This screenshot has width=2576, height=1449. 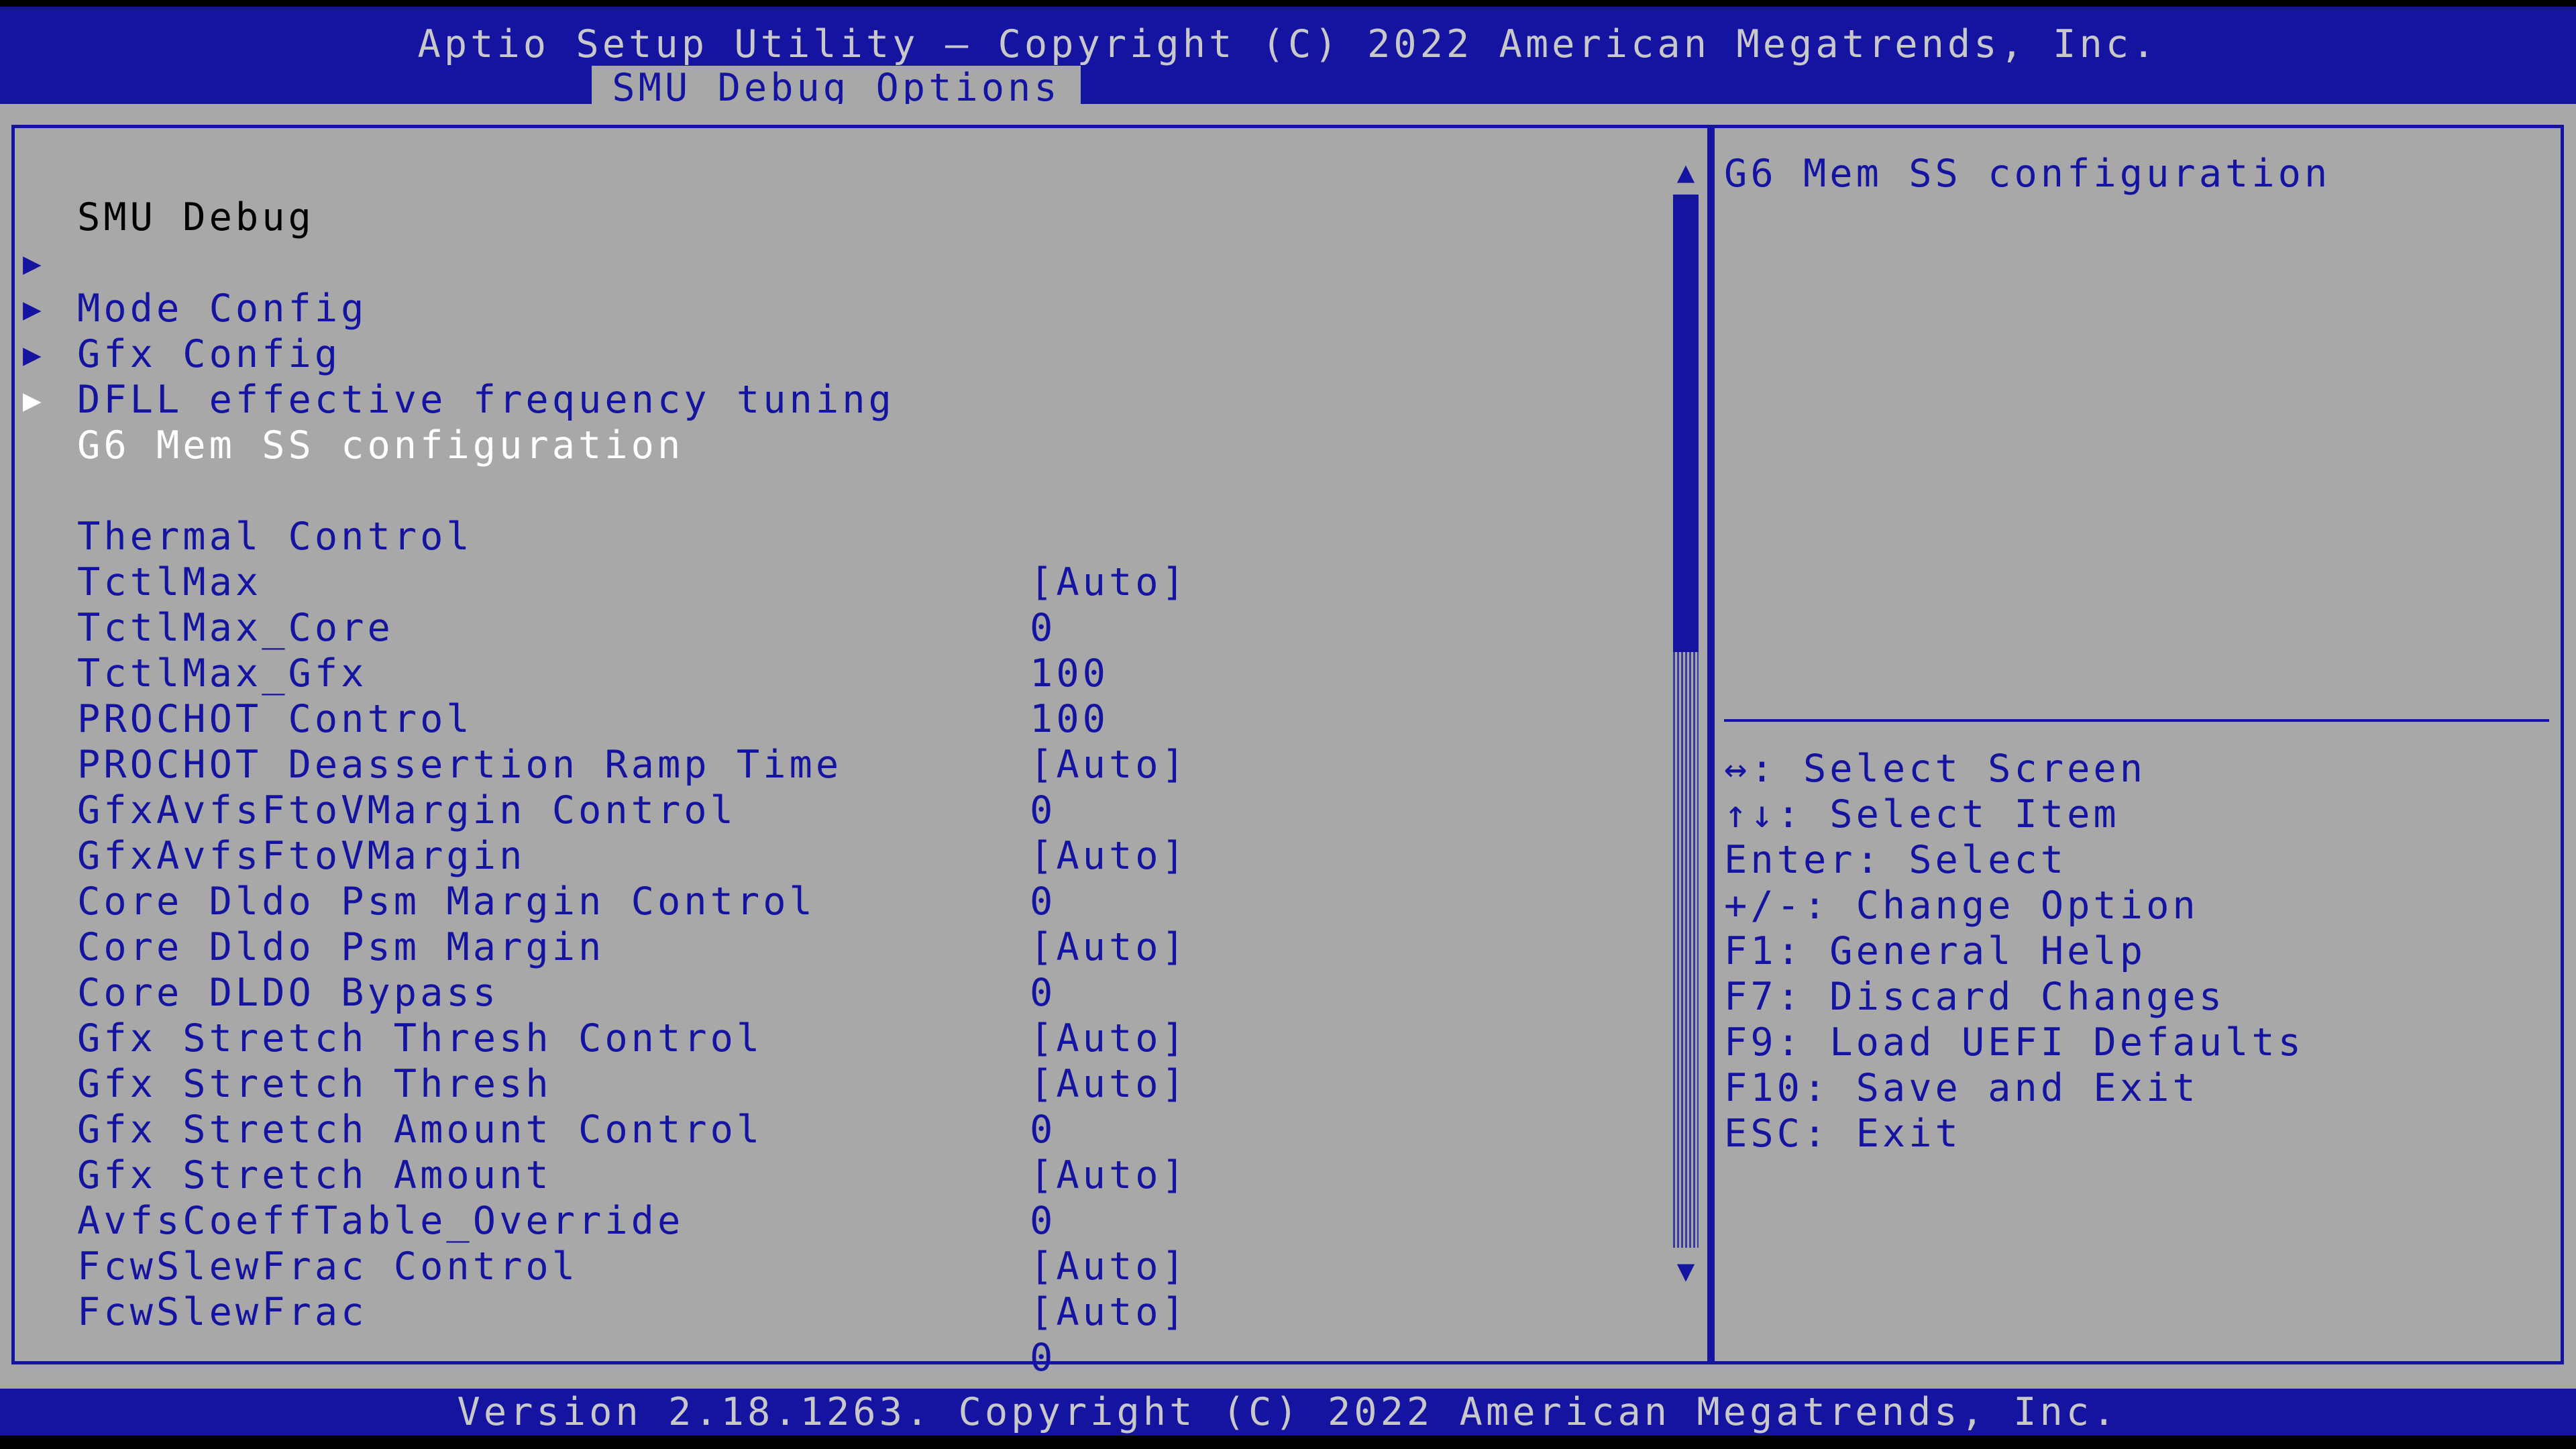 What do you see at coordinates (832, 1312) in the screenshot?
I see `setting-row: FcwSlewFrac 0` at bounding box center [832, 1312].